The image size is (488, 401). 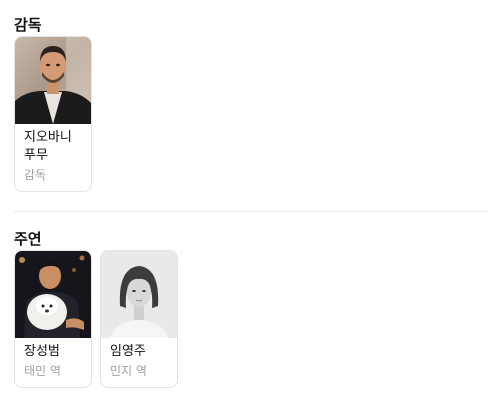 I want to click on person-role: 태민 역, so click(x=42, y=371).